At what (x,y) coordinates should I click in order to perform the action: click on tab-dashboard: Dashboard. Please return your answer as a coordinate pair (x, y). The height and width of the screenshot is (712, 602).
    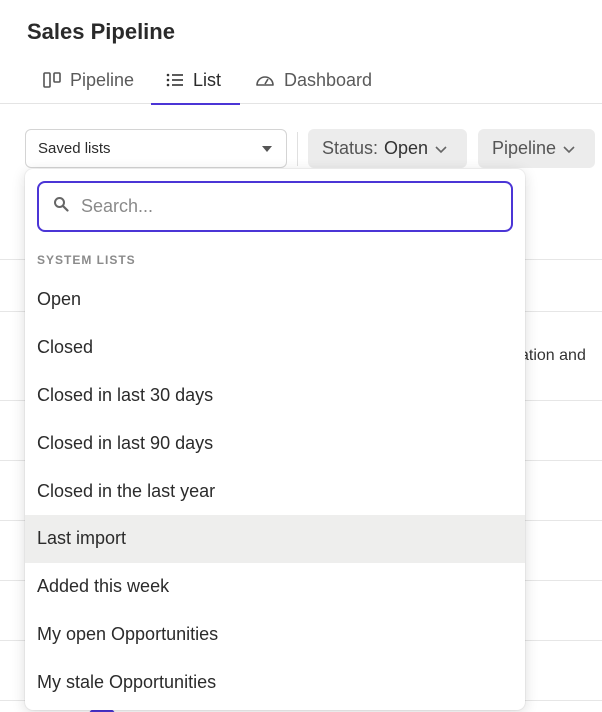
    Looking at the image, I should click on (313, 80).